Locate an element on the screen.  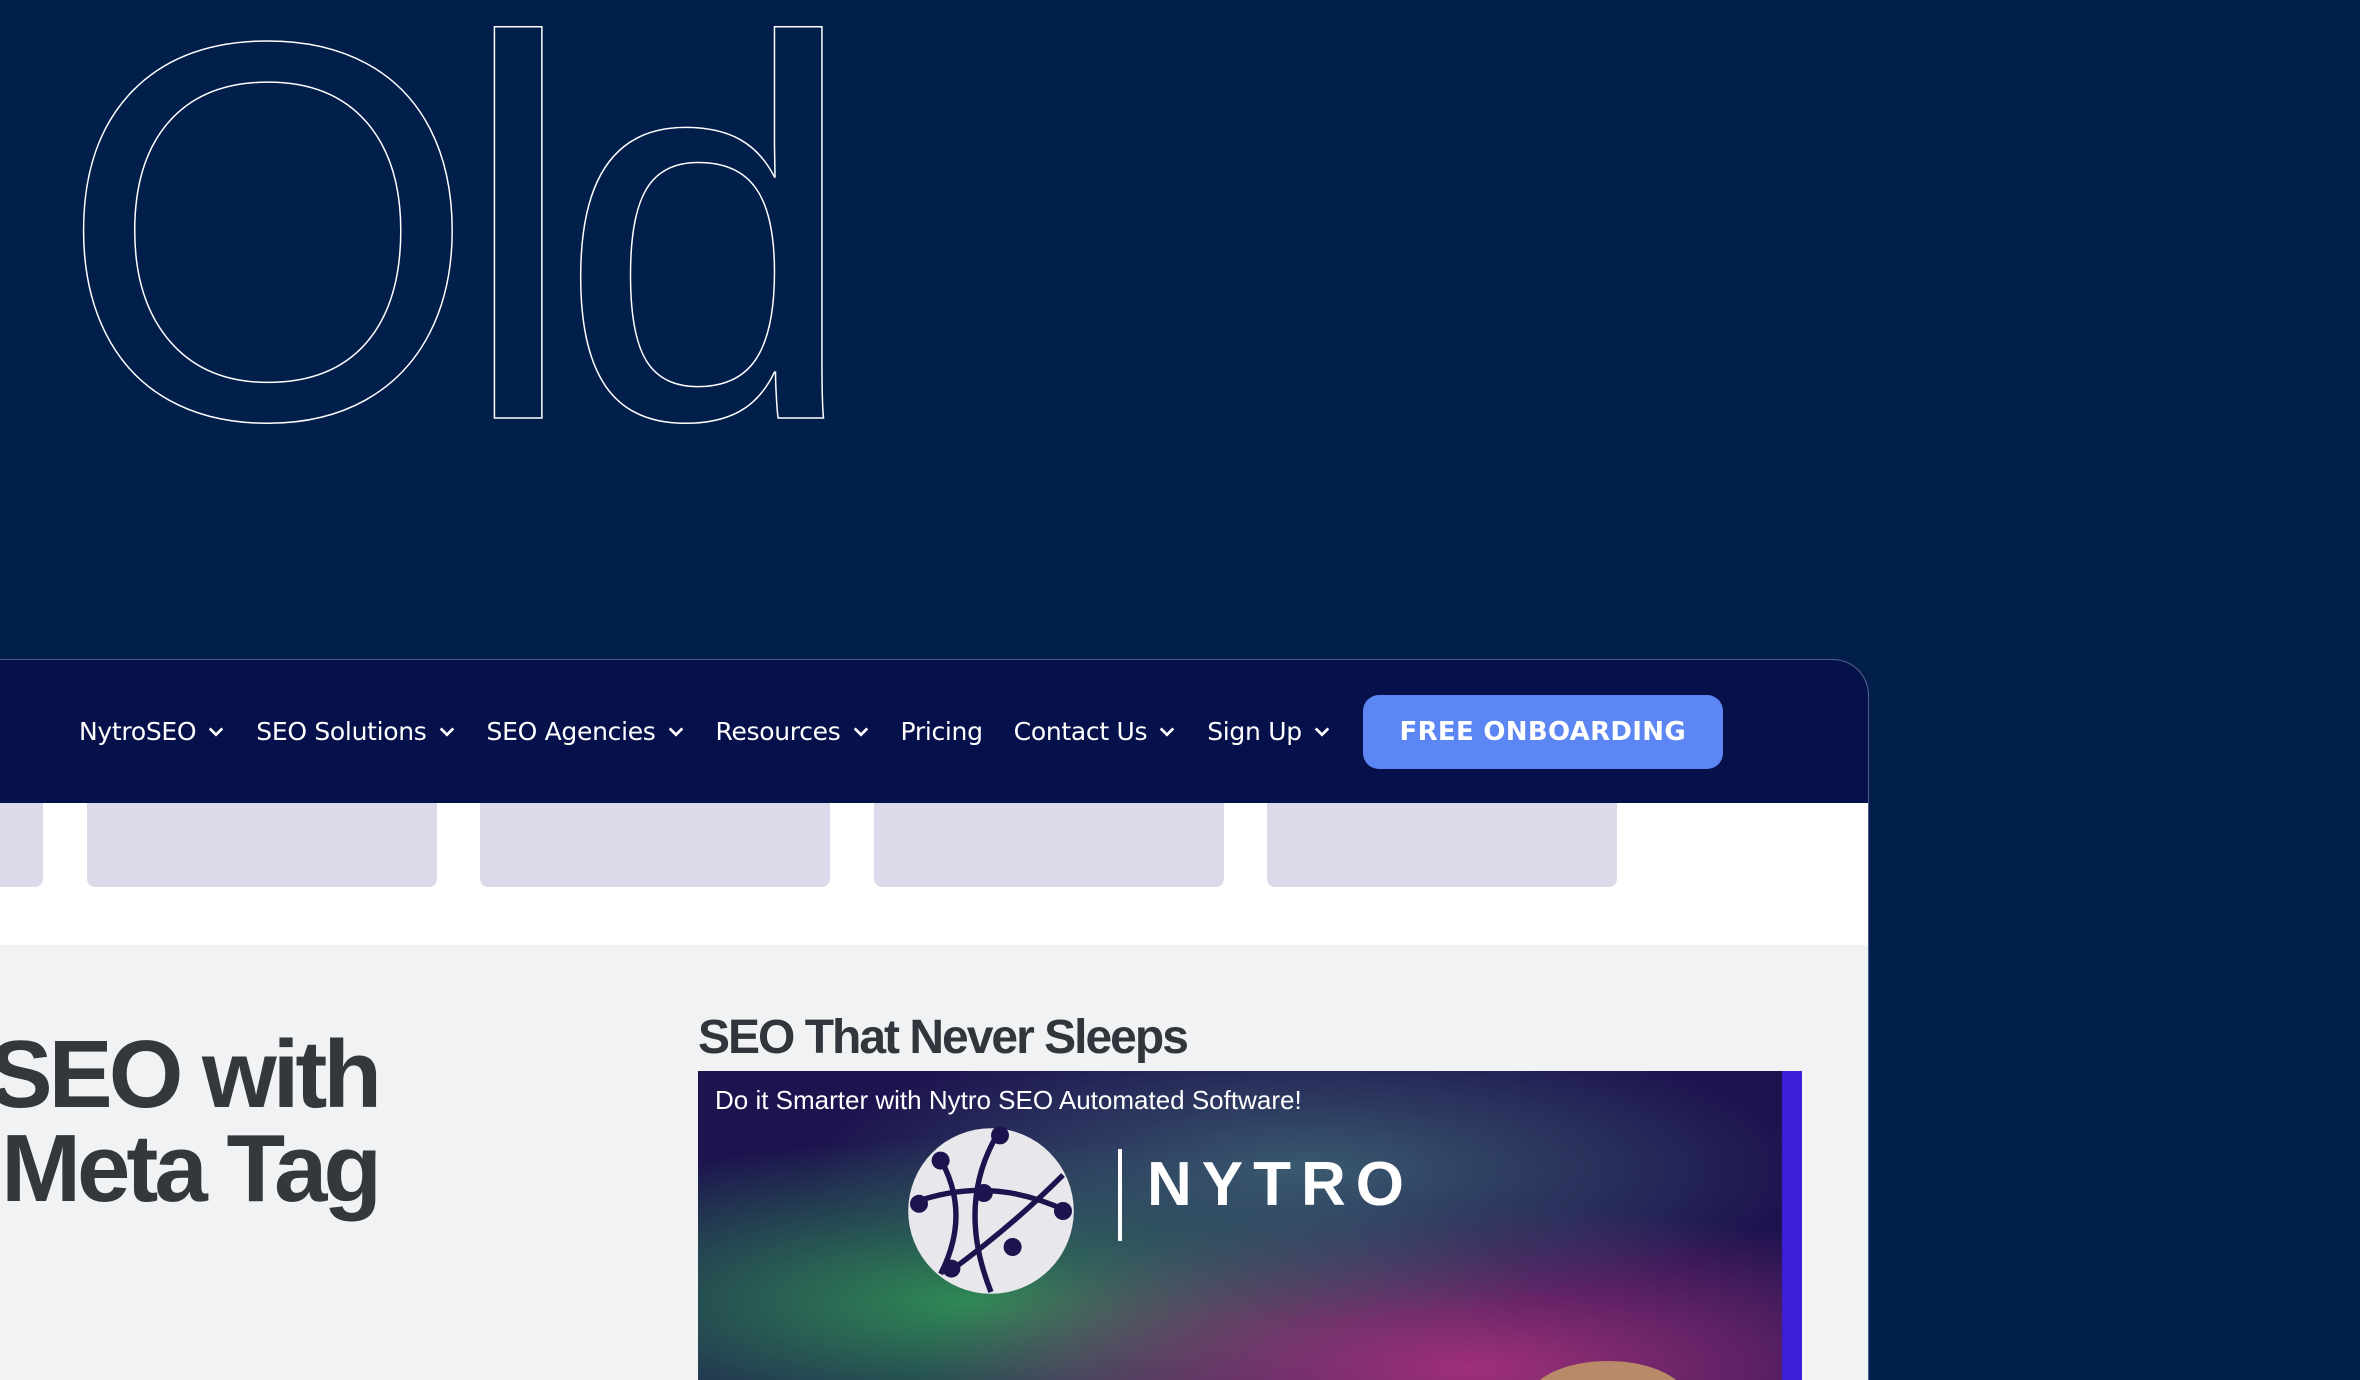
nav-item-seo-agencies: SEO Agencies is located at coordinates (586, 731).